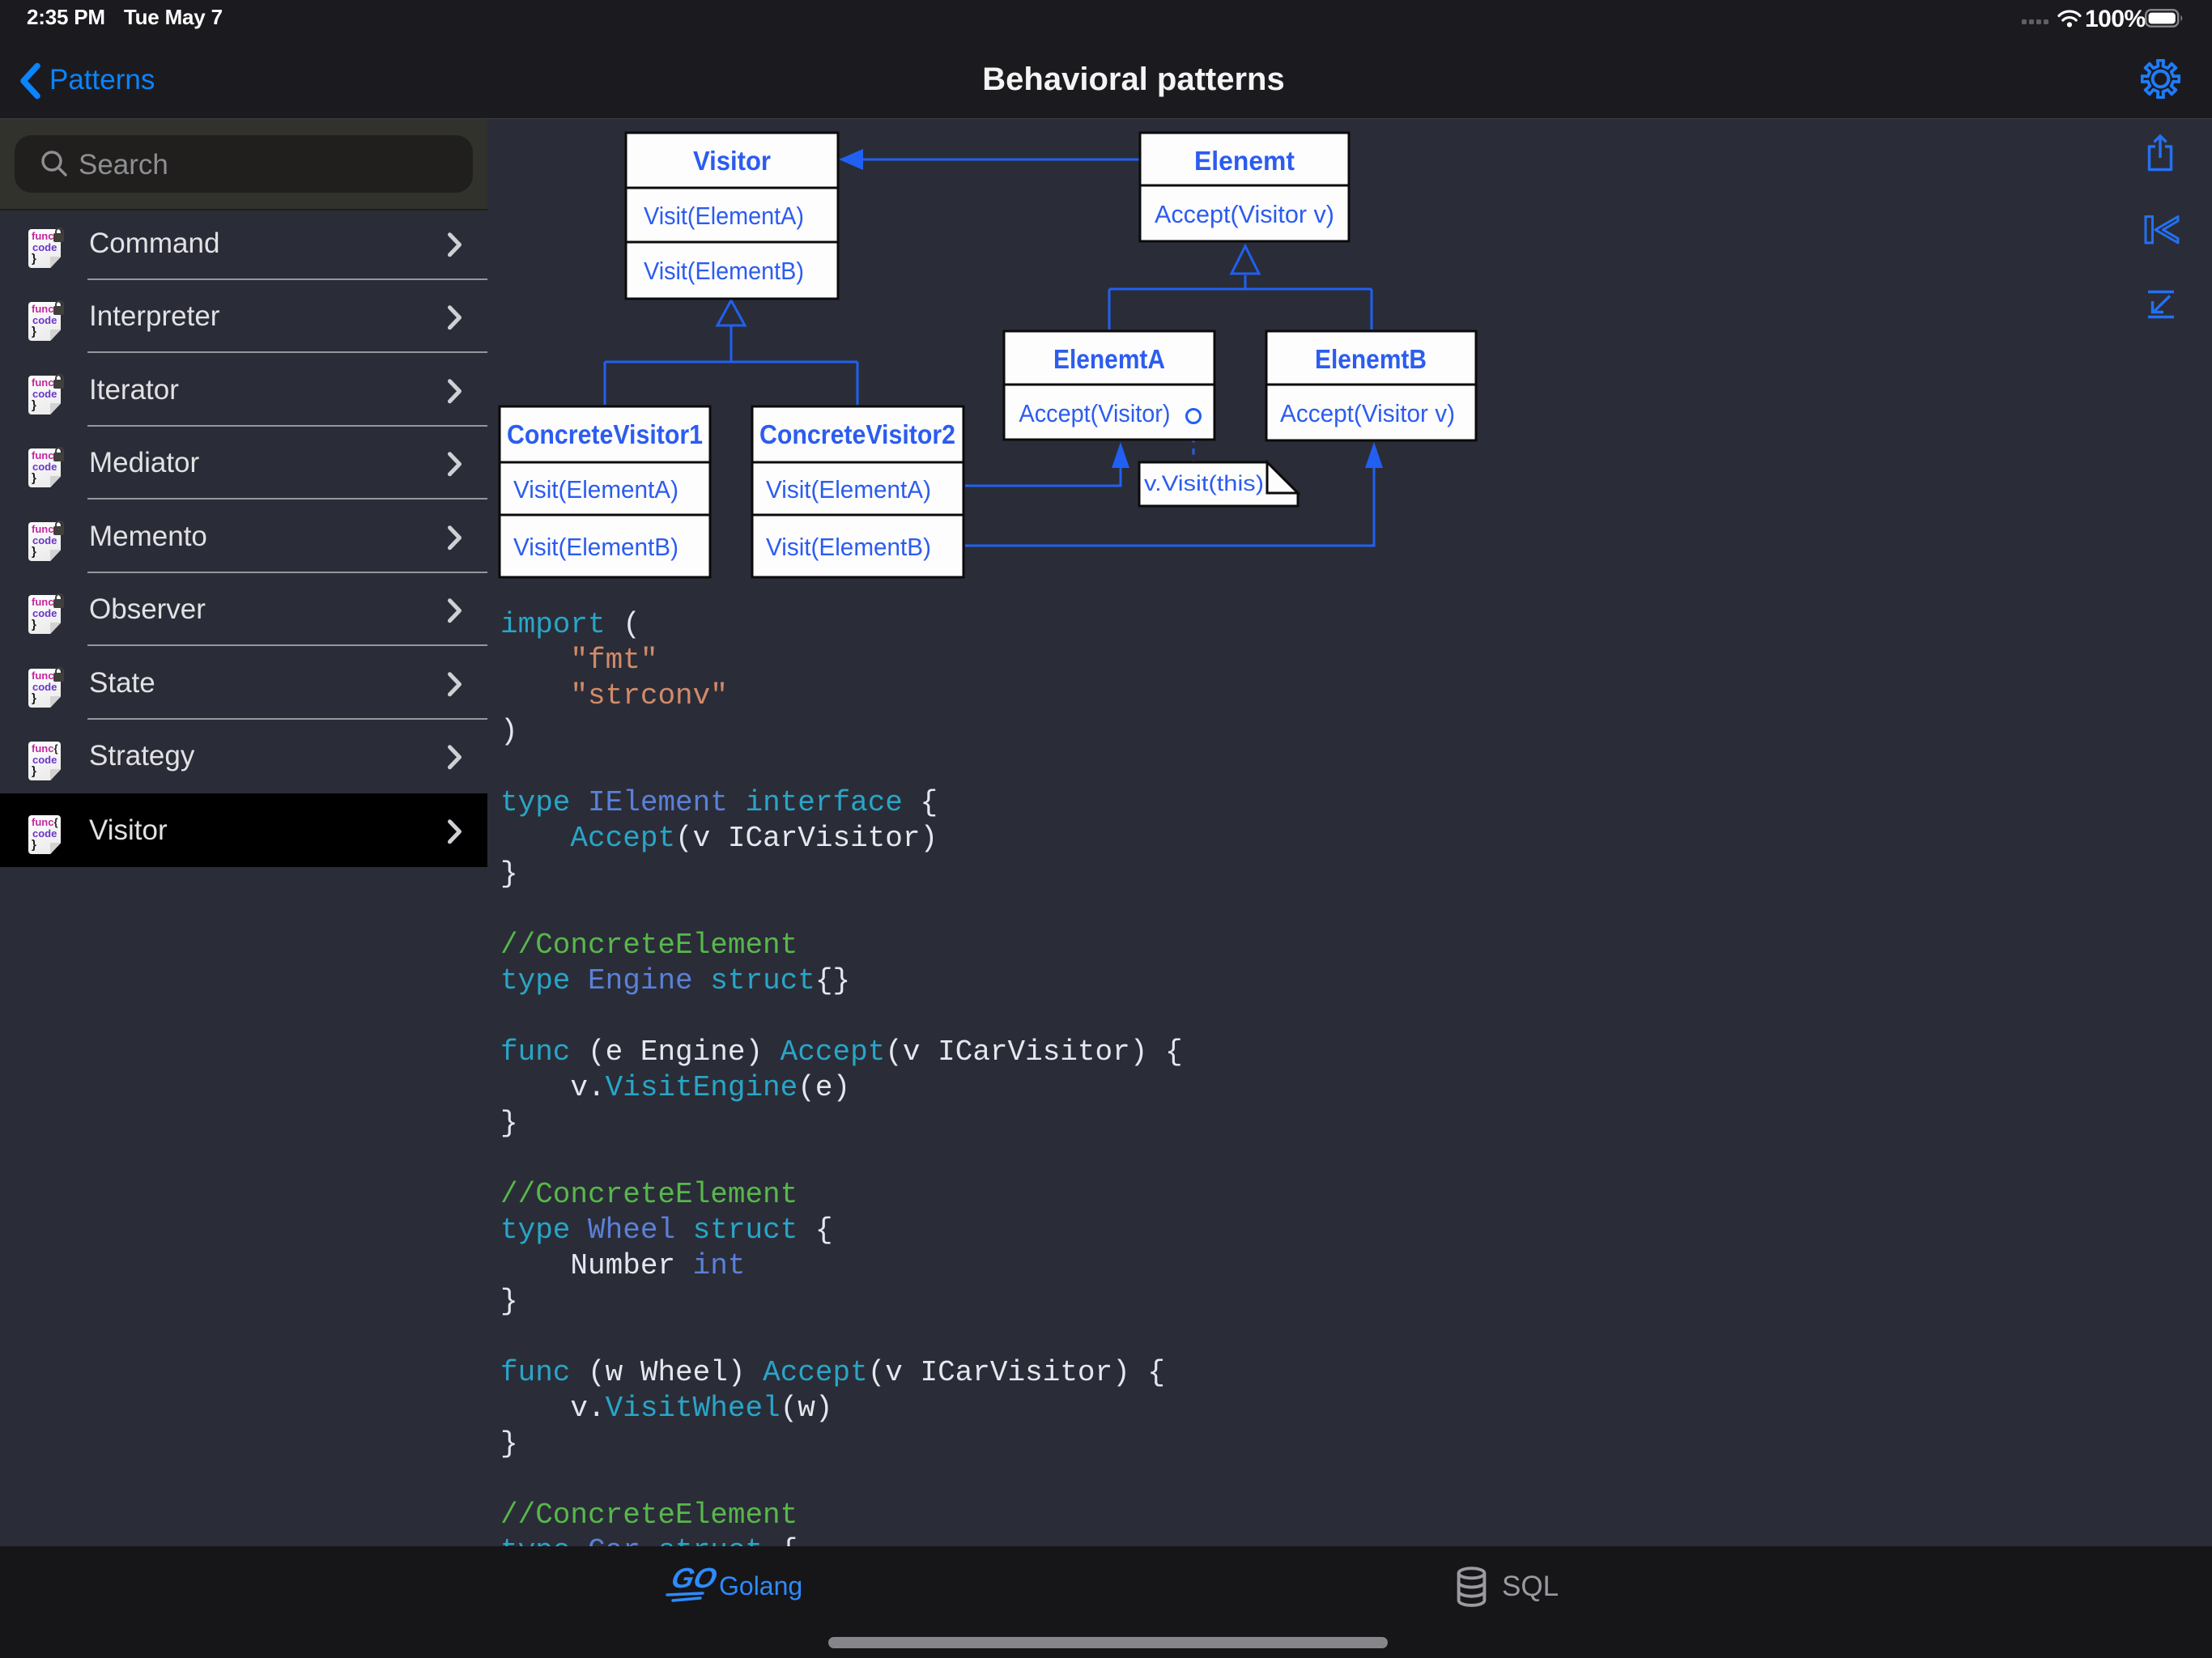  What do you see at coordinates (1245, 161) in the screenshot?
I see `svg-text: Elenemt` at bounding box center [1245, 161].